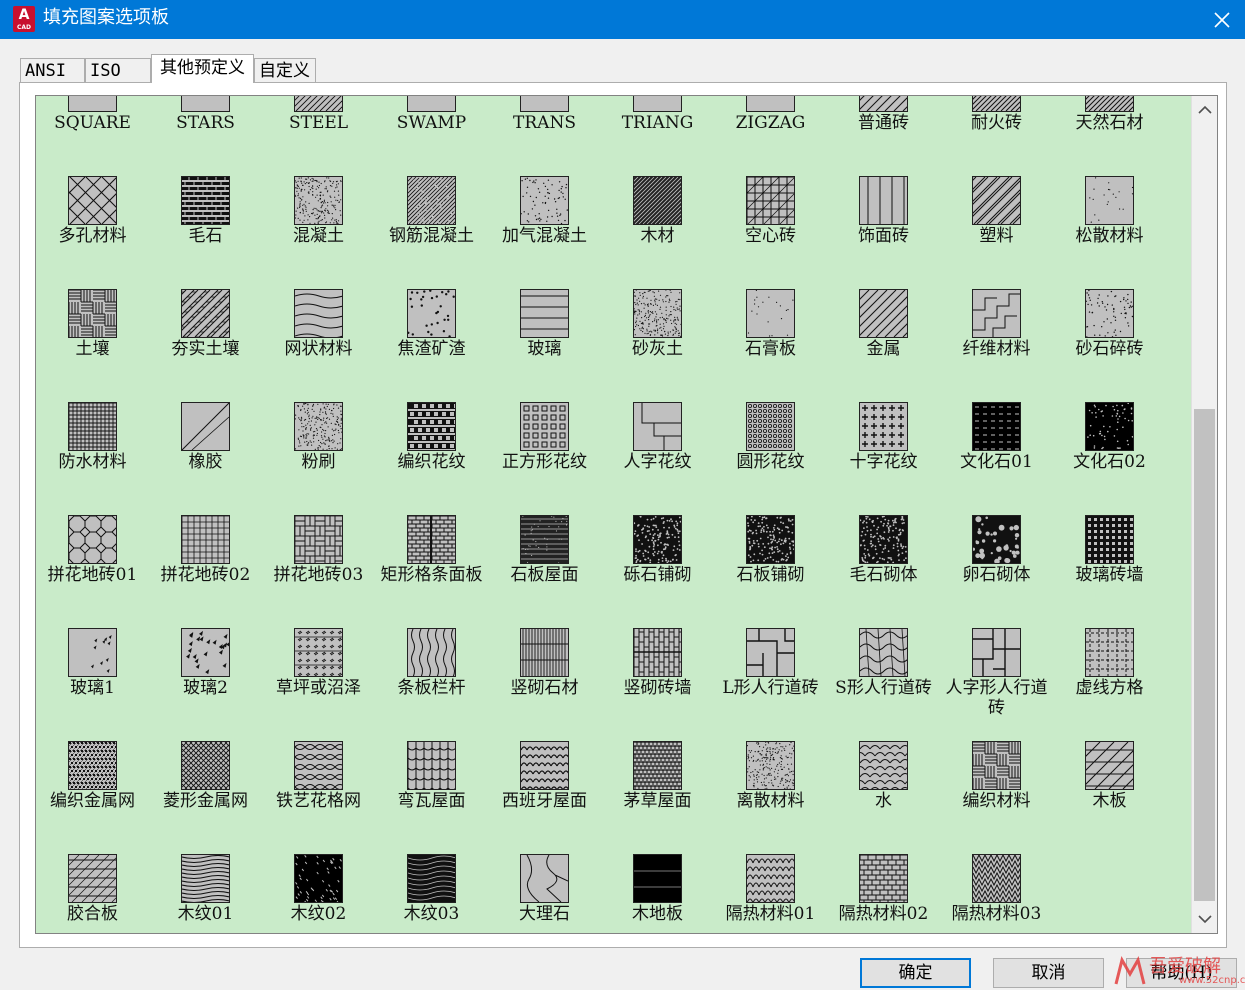 The width and height of the screenshot is (1245, 990). What do you see at coordinates (544, 684) in the screenshot?
I see `pattern-cell-vlines-dense: 竖砌石材` at bounding box center [544, 684].